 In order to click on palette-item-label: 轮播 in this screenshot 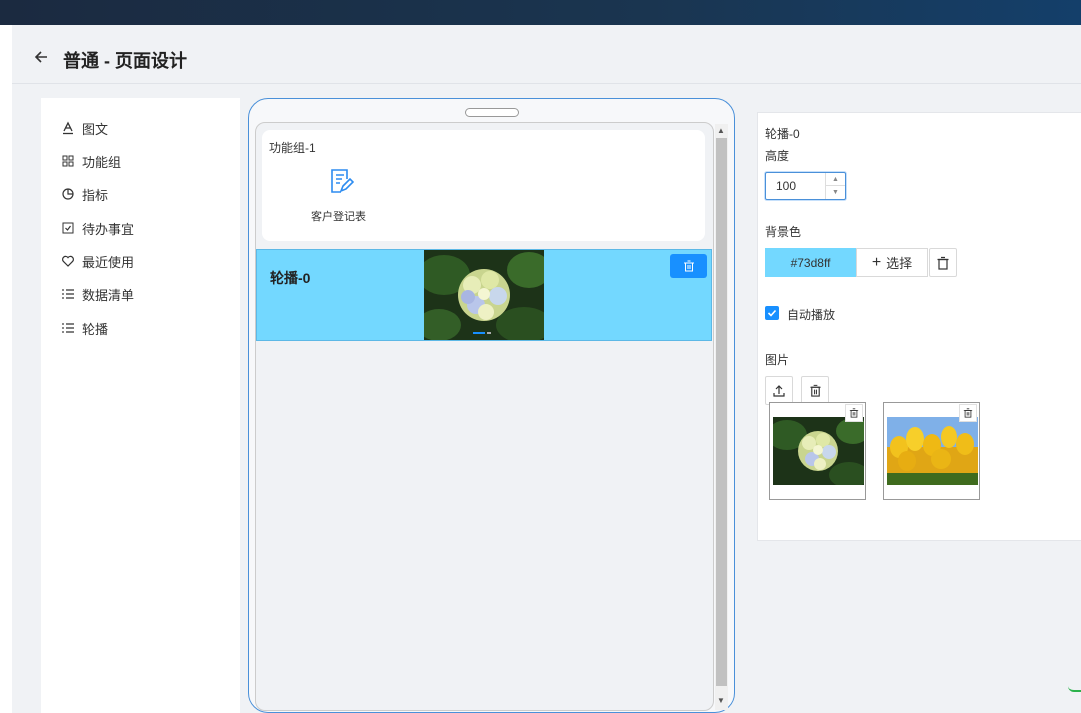, I will do `click(95, 329)`.